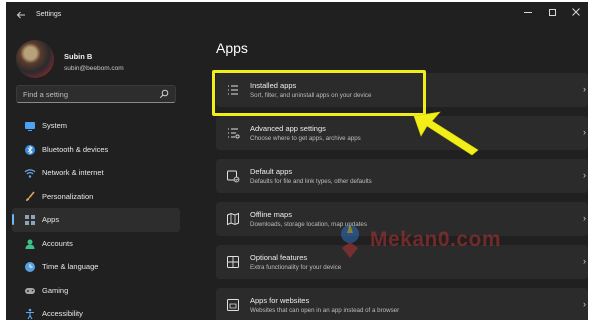  What do you see at coordinates (234, 133) in the screenshot?
I see `list-settings-icon` at bounding box center [234, 133].